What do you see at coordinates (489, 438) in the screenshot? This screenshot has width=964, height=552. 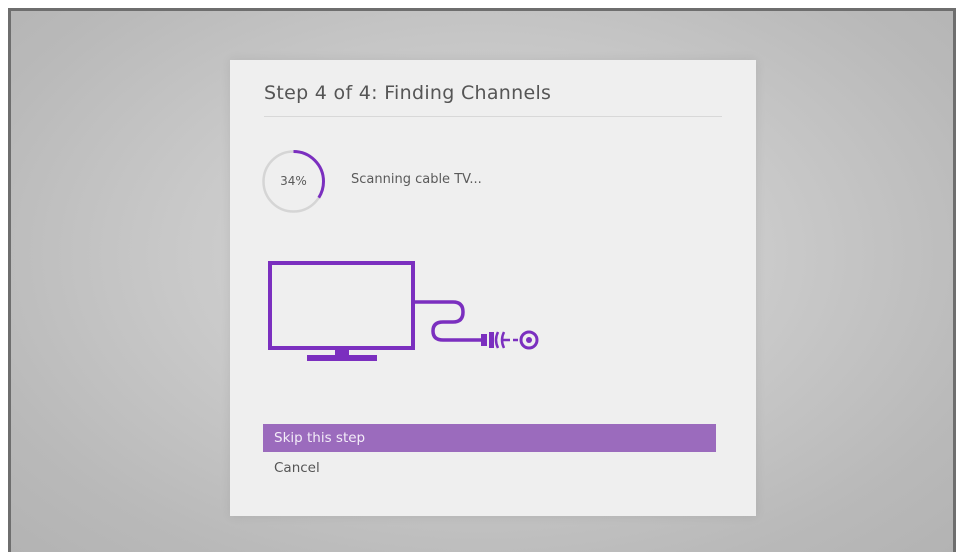 I see `skip-step-button: Skip this step` at bounding box center [489, 438].